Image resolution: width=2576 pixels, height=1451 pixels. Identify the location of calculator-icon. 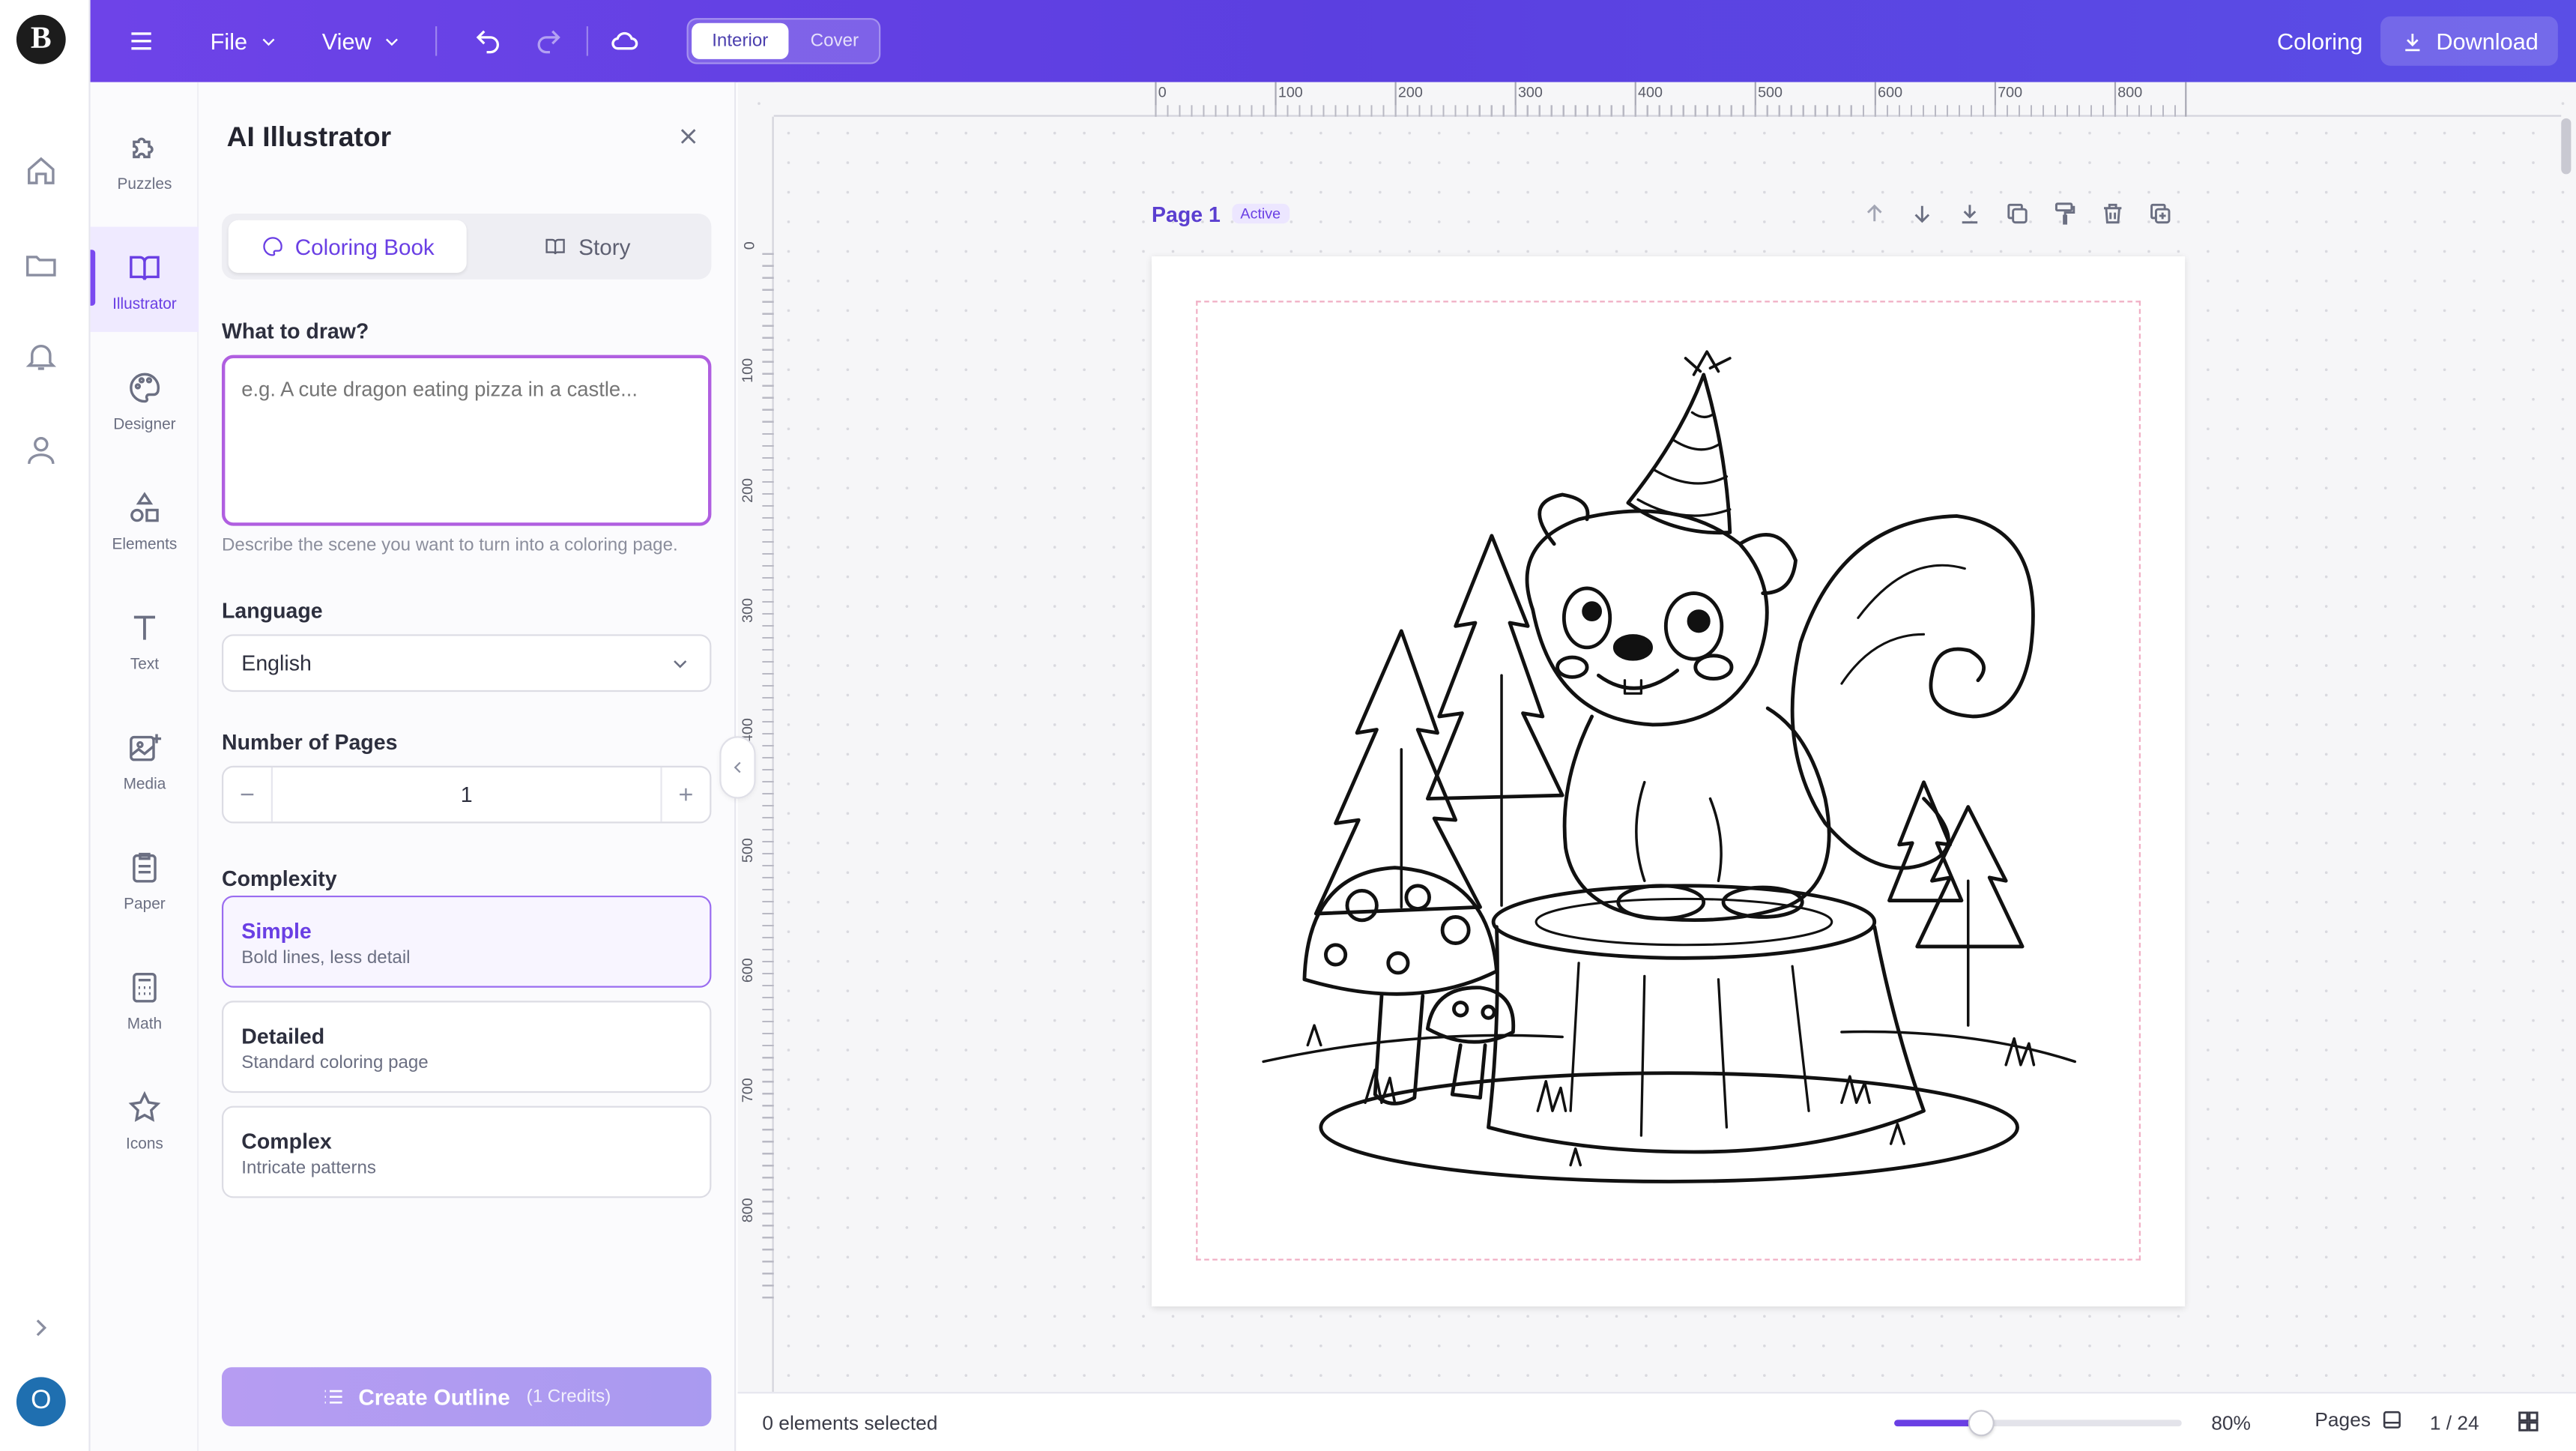
(145, 988).